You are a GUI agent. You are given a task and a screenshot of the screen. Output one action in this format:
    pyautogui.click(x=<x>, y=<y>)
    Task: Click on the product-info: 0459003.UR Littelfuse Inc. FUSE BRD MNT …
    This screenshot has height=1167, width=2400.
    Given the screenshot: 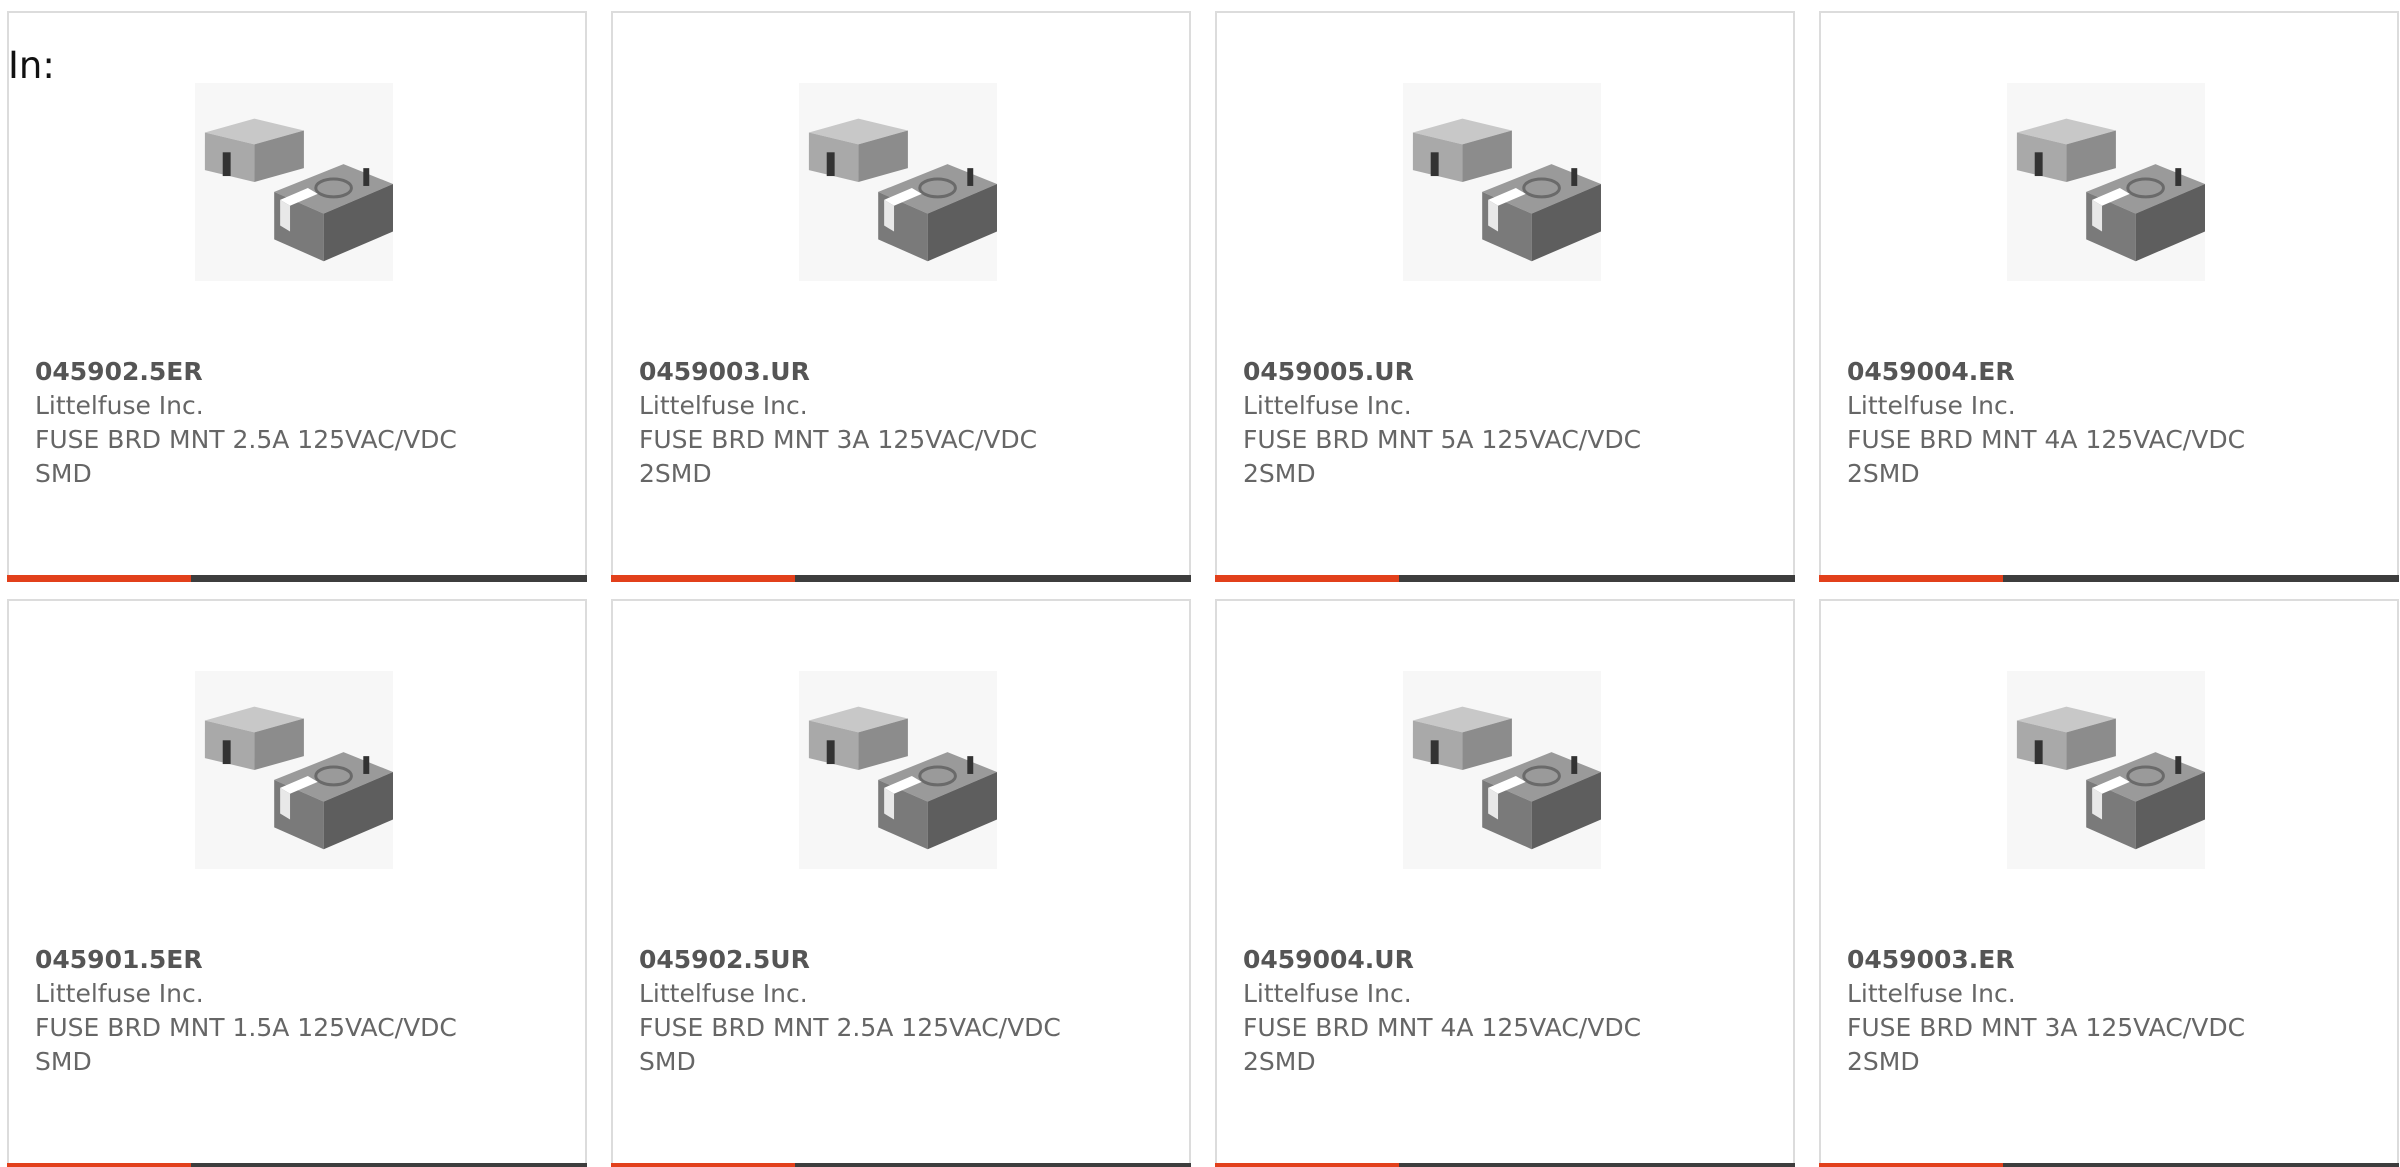 What is the action you would take?
    pyautogui.click(x=859, y=423)
    